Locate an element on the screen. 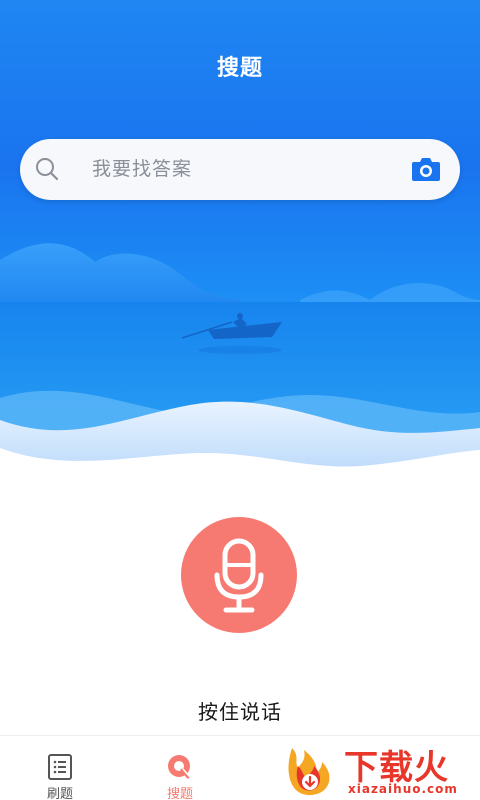 Image resolution: width=480 pixels, height=800 pixels. hold-to-talk-button is located at coordinates (239, 575).